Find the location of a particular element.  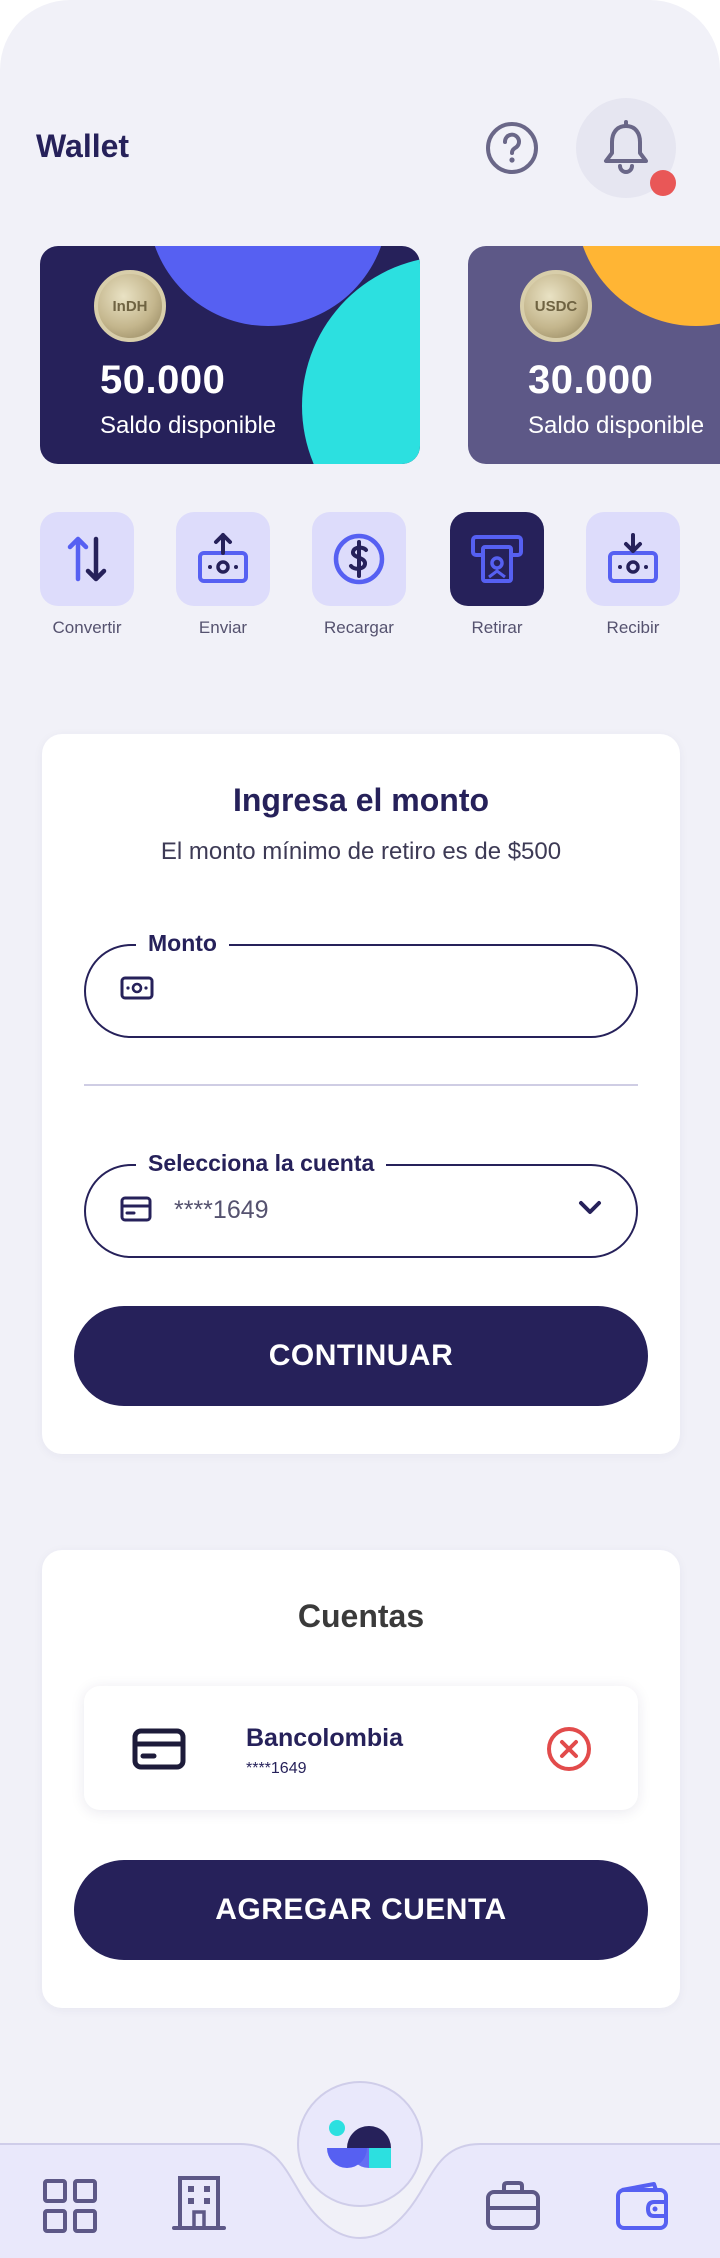

action-label: Retirar is located at coordinates (497, 627).